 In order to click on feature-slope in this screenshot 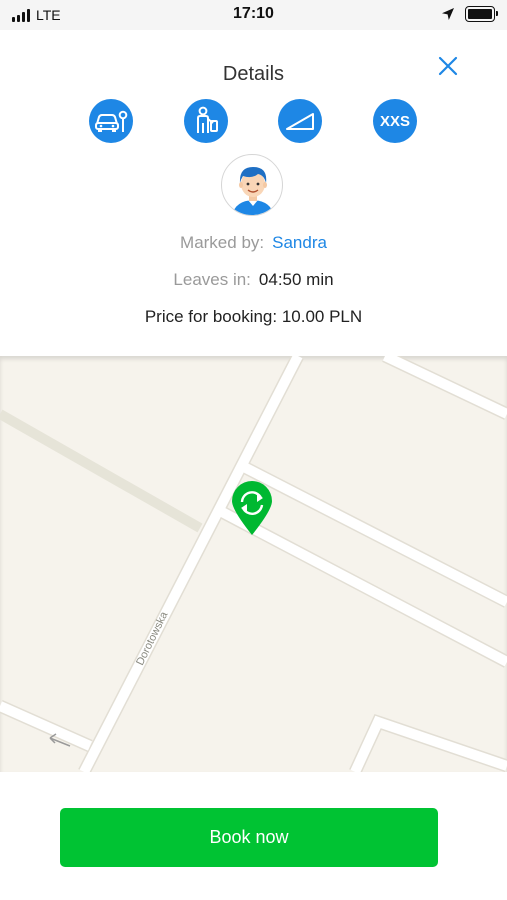, I will do `click(300, 121)`.